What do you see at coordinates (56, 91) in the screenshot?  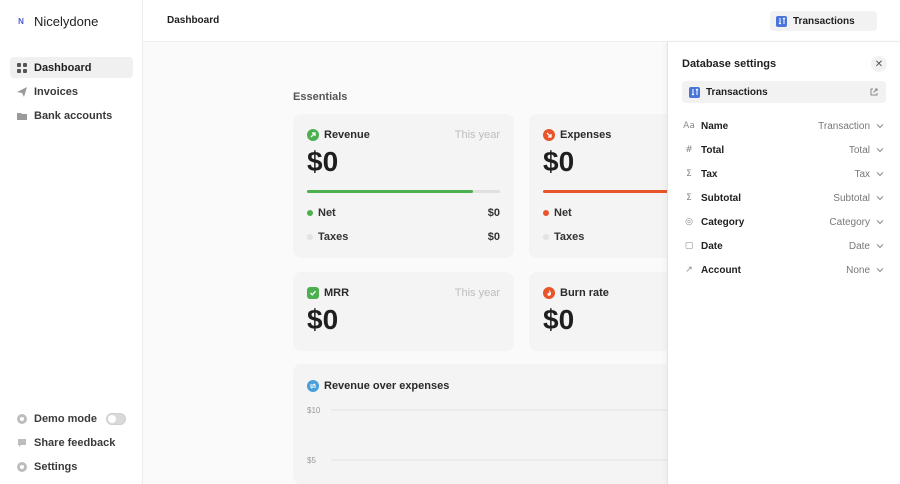 I see `sidebar-item-label: Invoices` at bounding box center [56, 91].